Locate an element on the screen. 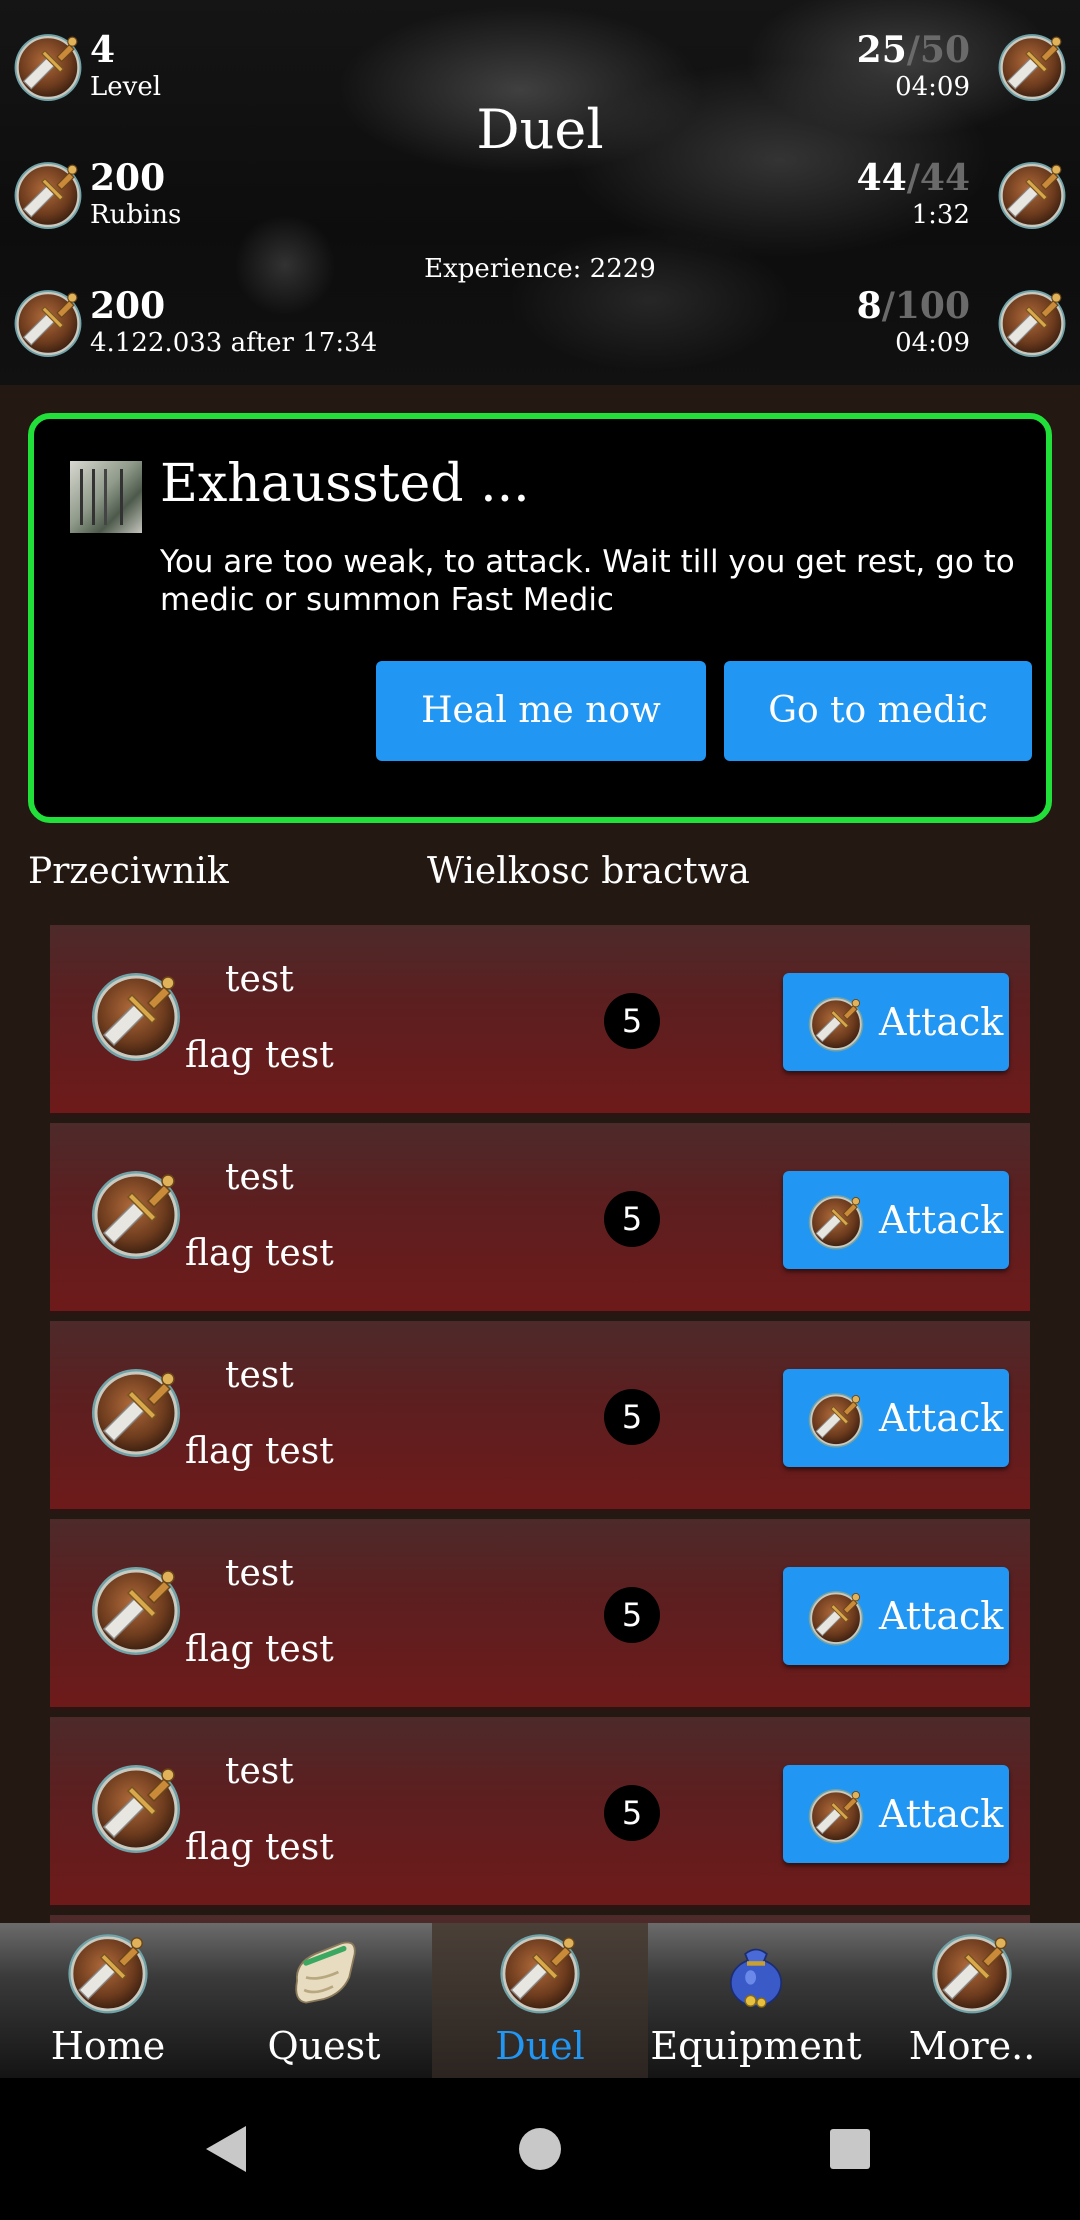 This screenshot has width=1080, height=2220. nav-quest: Quest is located at coordinates (324, 2000).